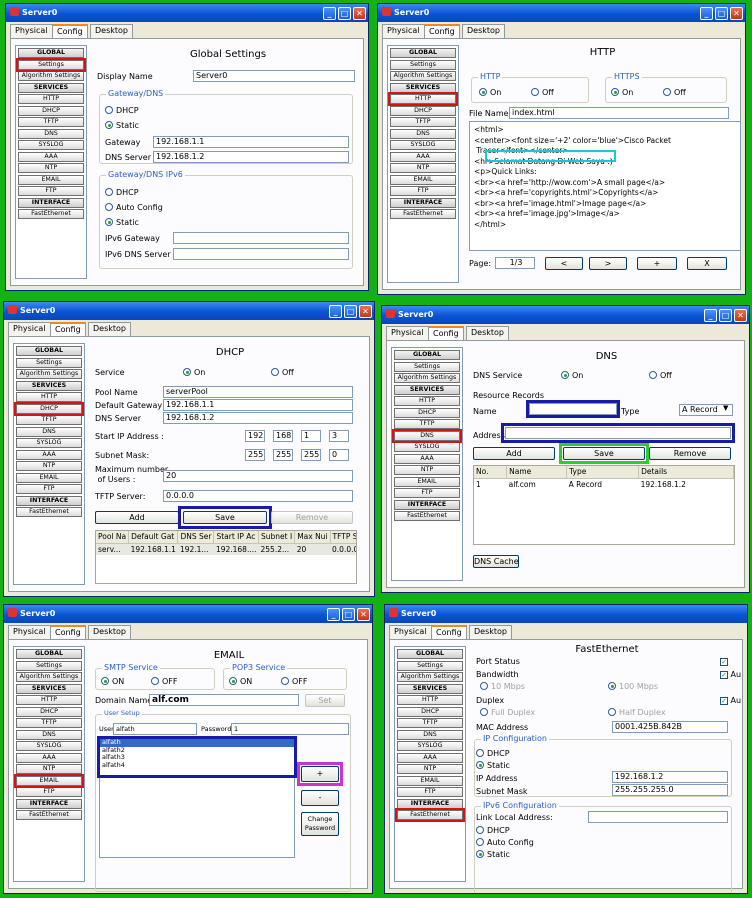 The height and width of the screenshot is (898, 752). Describe the element at coordinates (707, 263) in the screenshot. I see `delete-page-button: X` at that location.